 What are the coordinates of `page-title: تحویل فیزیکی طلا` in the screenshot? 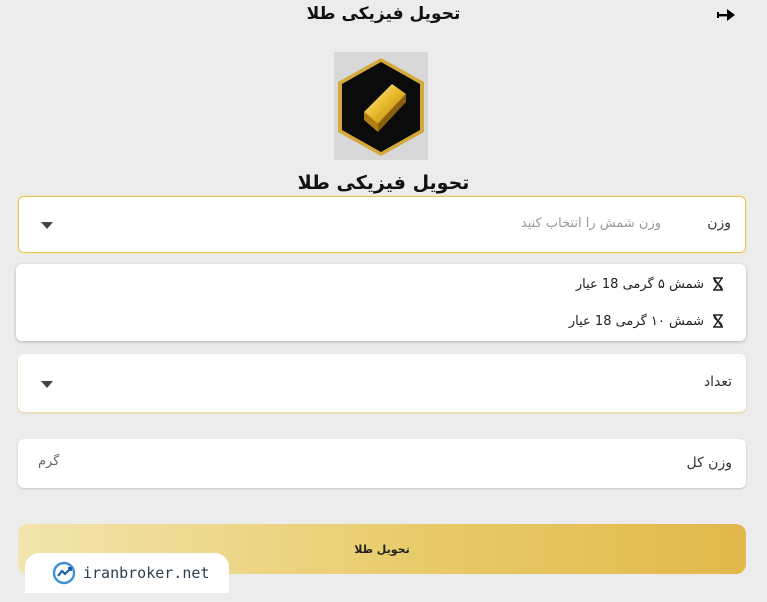 It's located at (383, 14).